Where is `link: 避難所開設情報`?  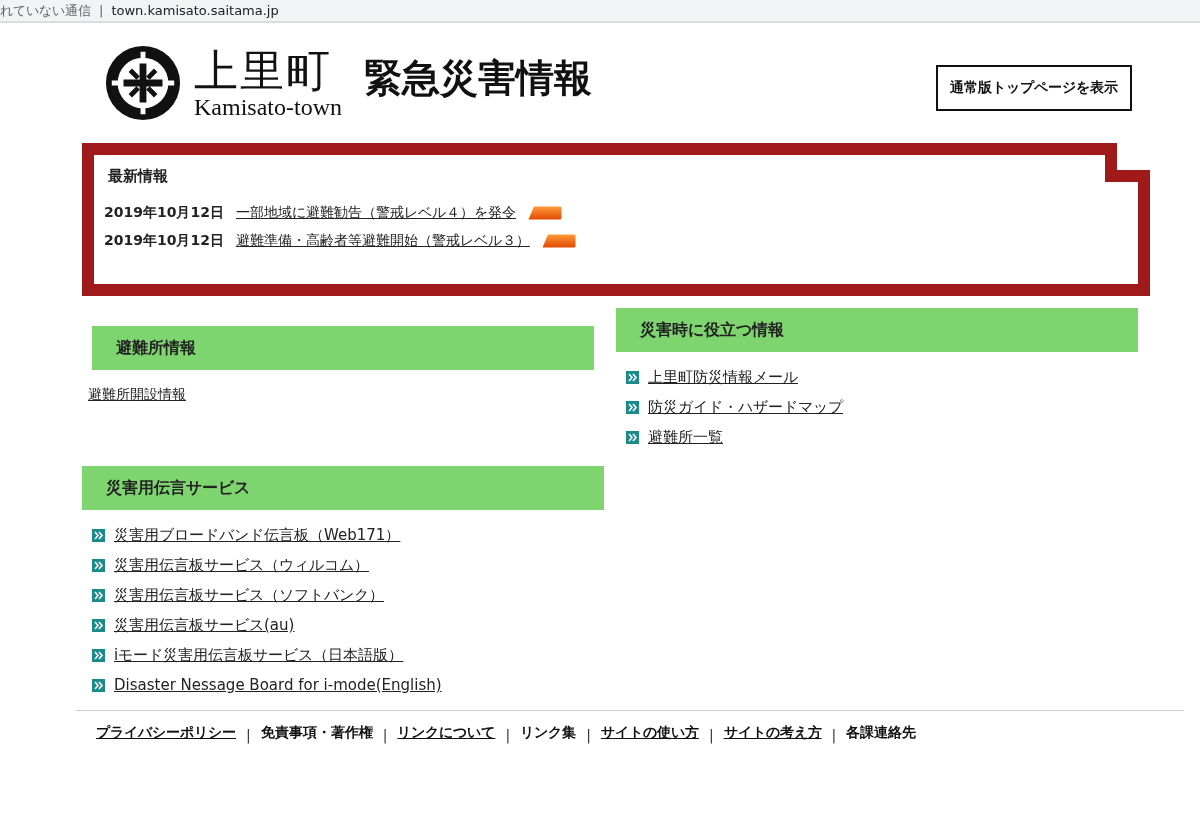
link: 避難所開設情報 is located at coordinates (341, 395).